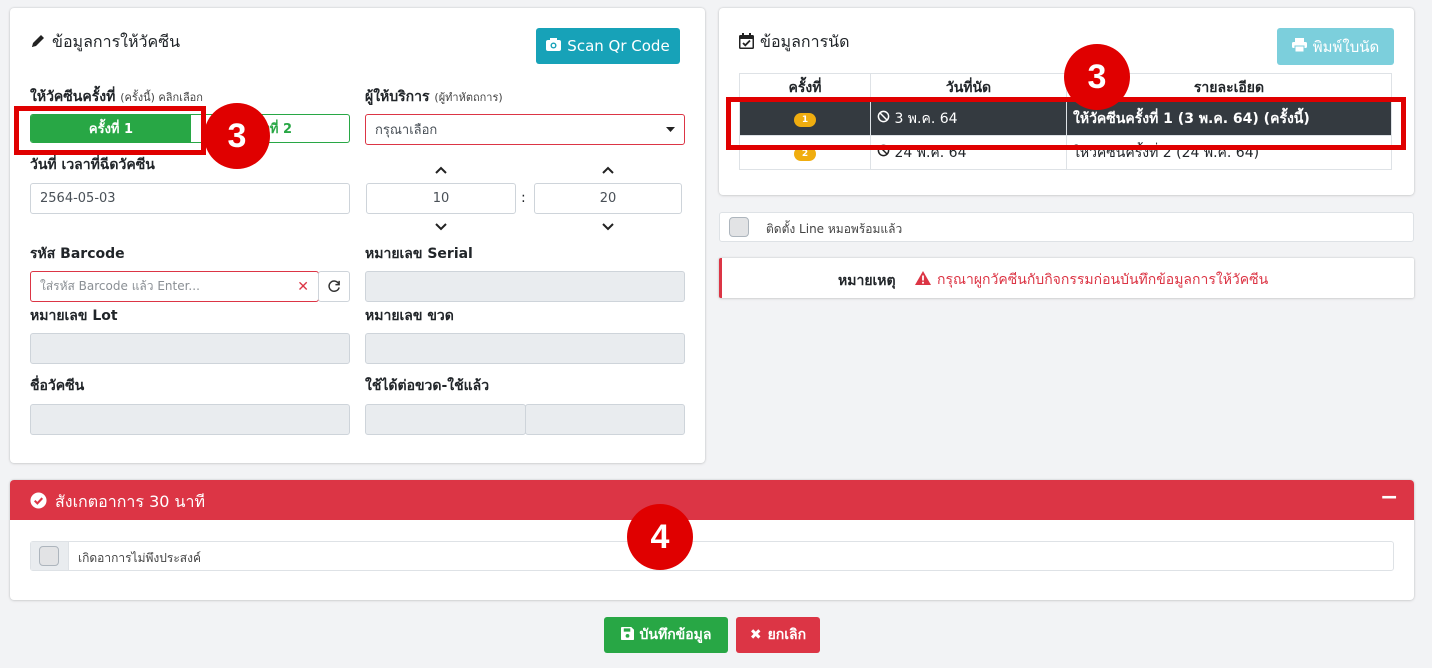 The height and width of the screenshot is (668, 1432). What do you see at coordinates (675, 635) in the screenshot?
I see `save-label: บันทึกข้อมูล` at bounding box center [675, 635].